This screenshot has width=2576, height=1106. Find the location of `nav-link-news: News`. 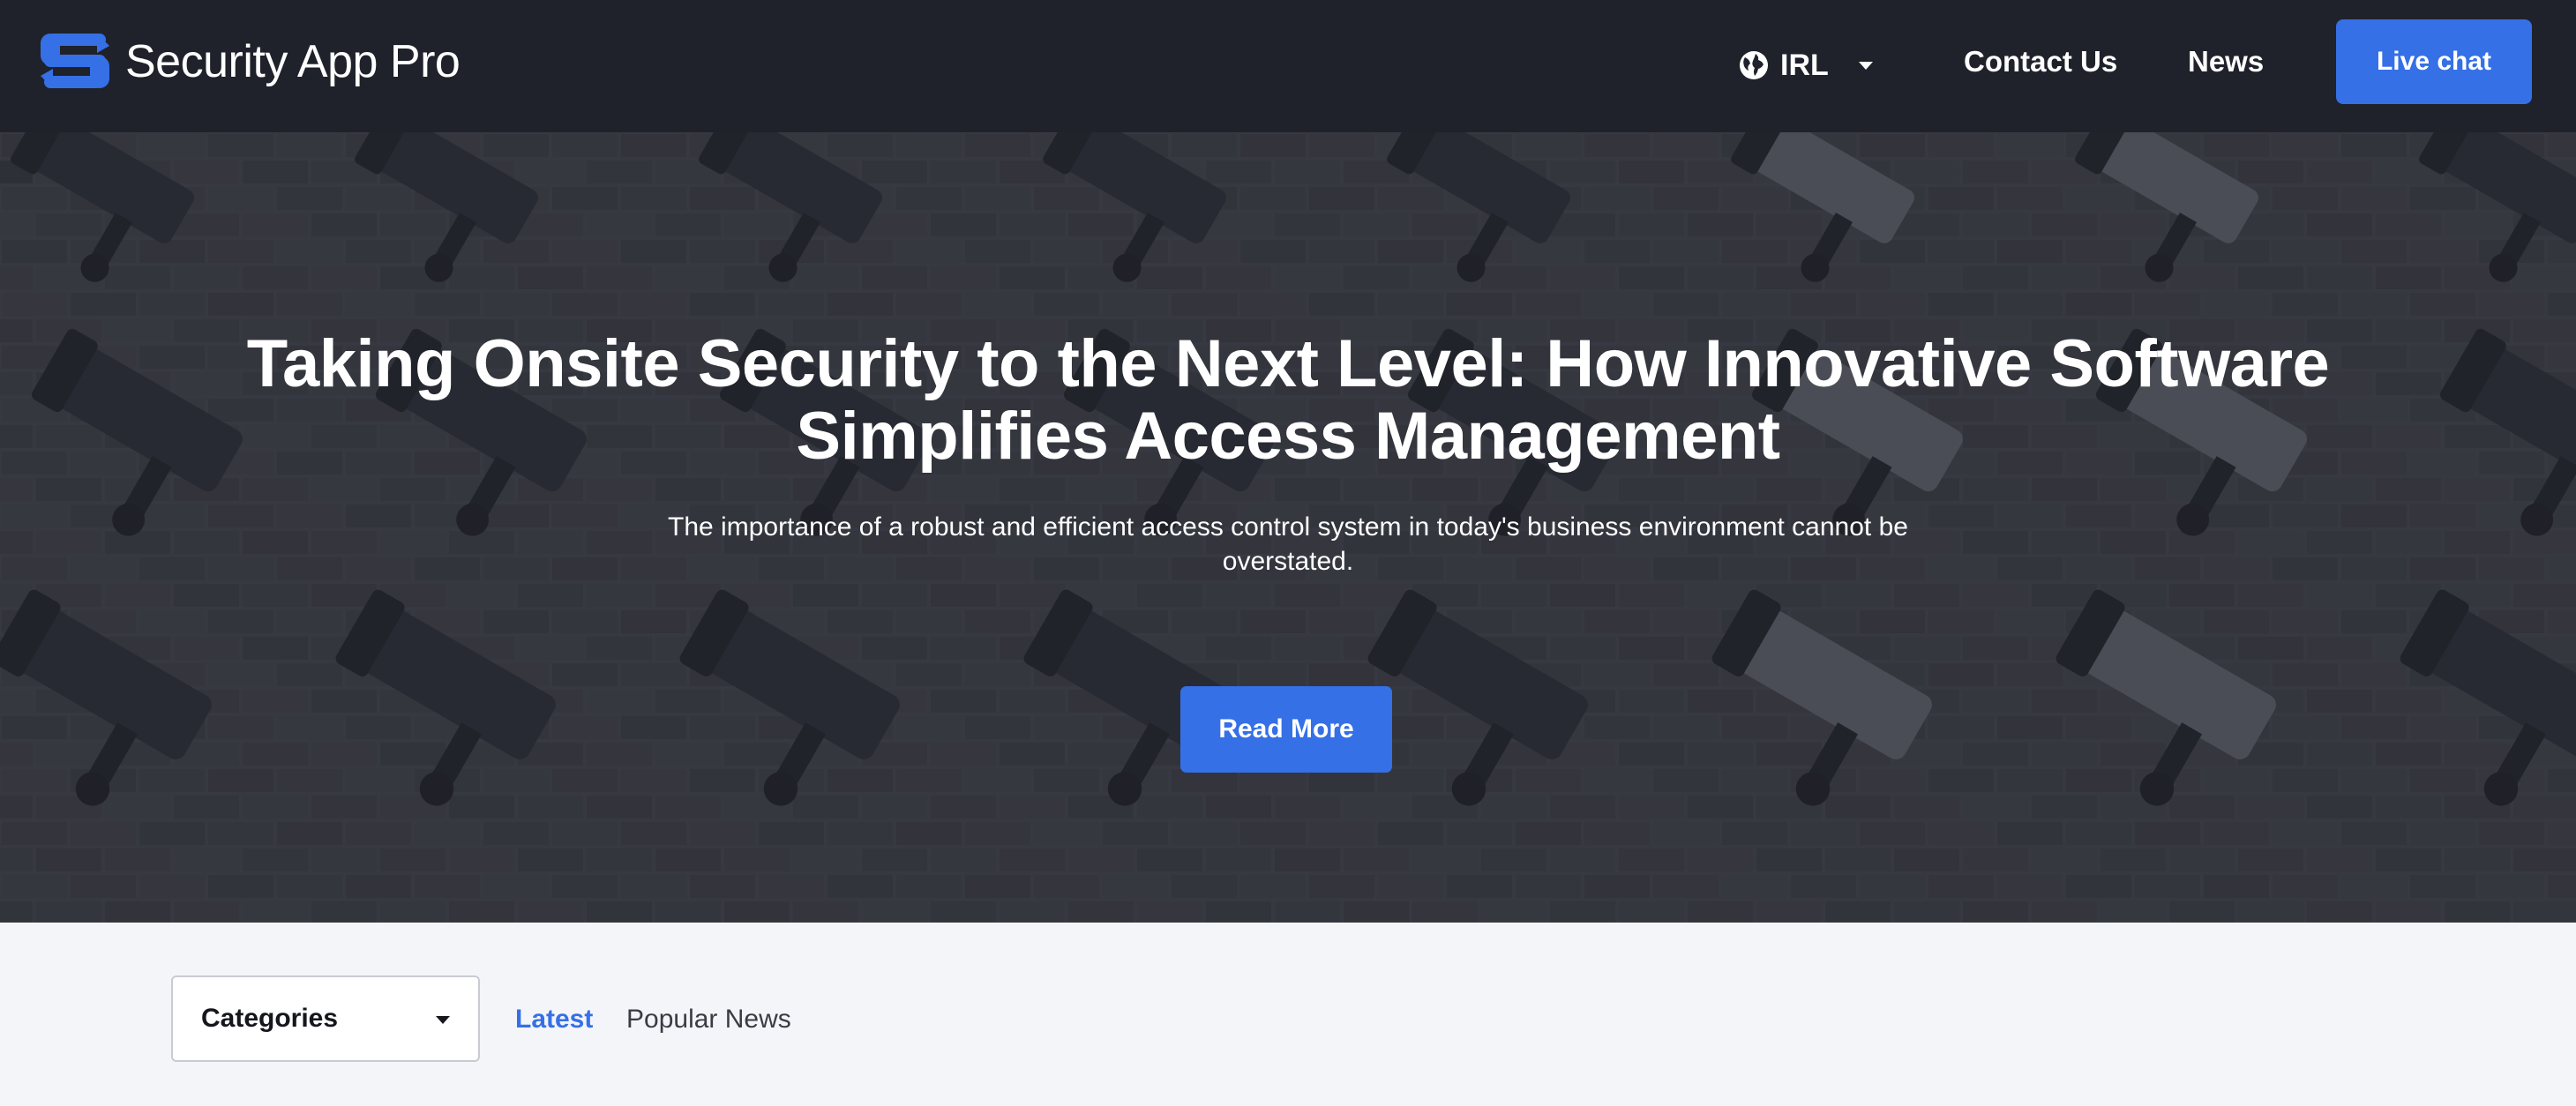

nav-link-news: News is located at coordinates (2226, 62).